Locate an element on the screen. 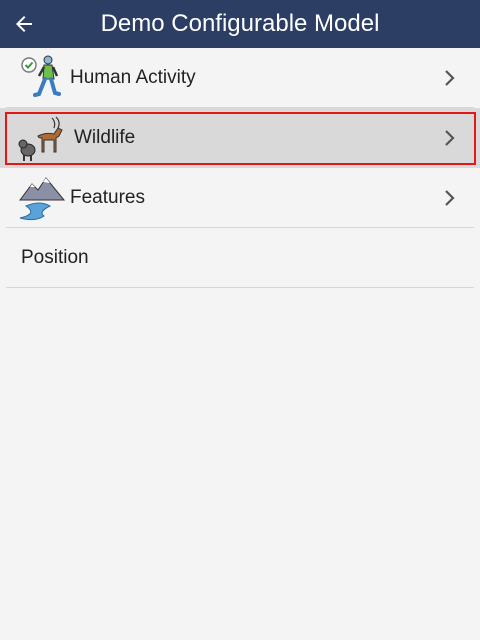 The height and width of the screenshot is (640, 480). mountain-river-icon is located at coordinates (42, 199).